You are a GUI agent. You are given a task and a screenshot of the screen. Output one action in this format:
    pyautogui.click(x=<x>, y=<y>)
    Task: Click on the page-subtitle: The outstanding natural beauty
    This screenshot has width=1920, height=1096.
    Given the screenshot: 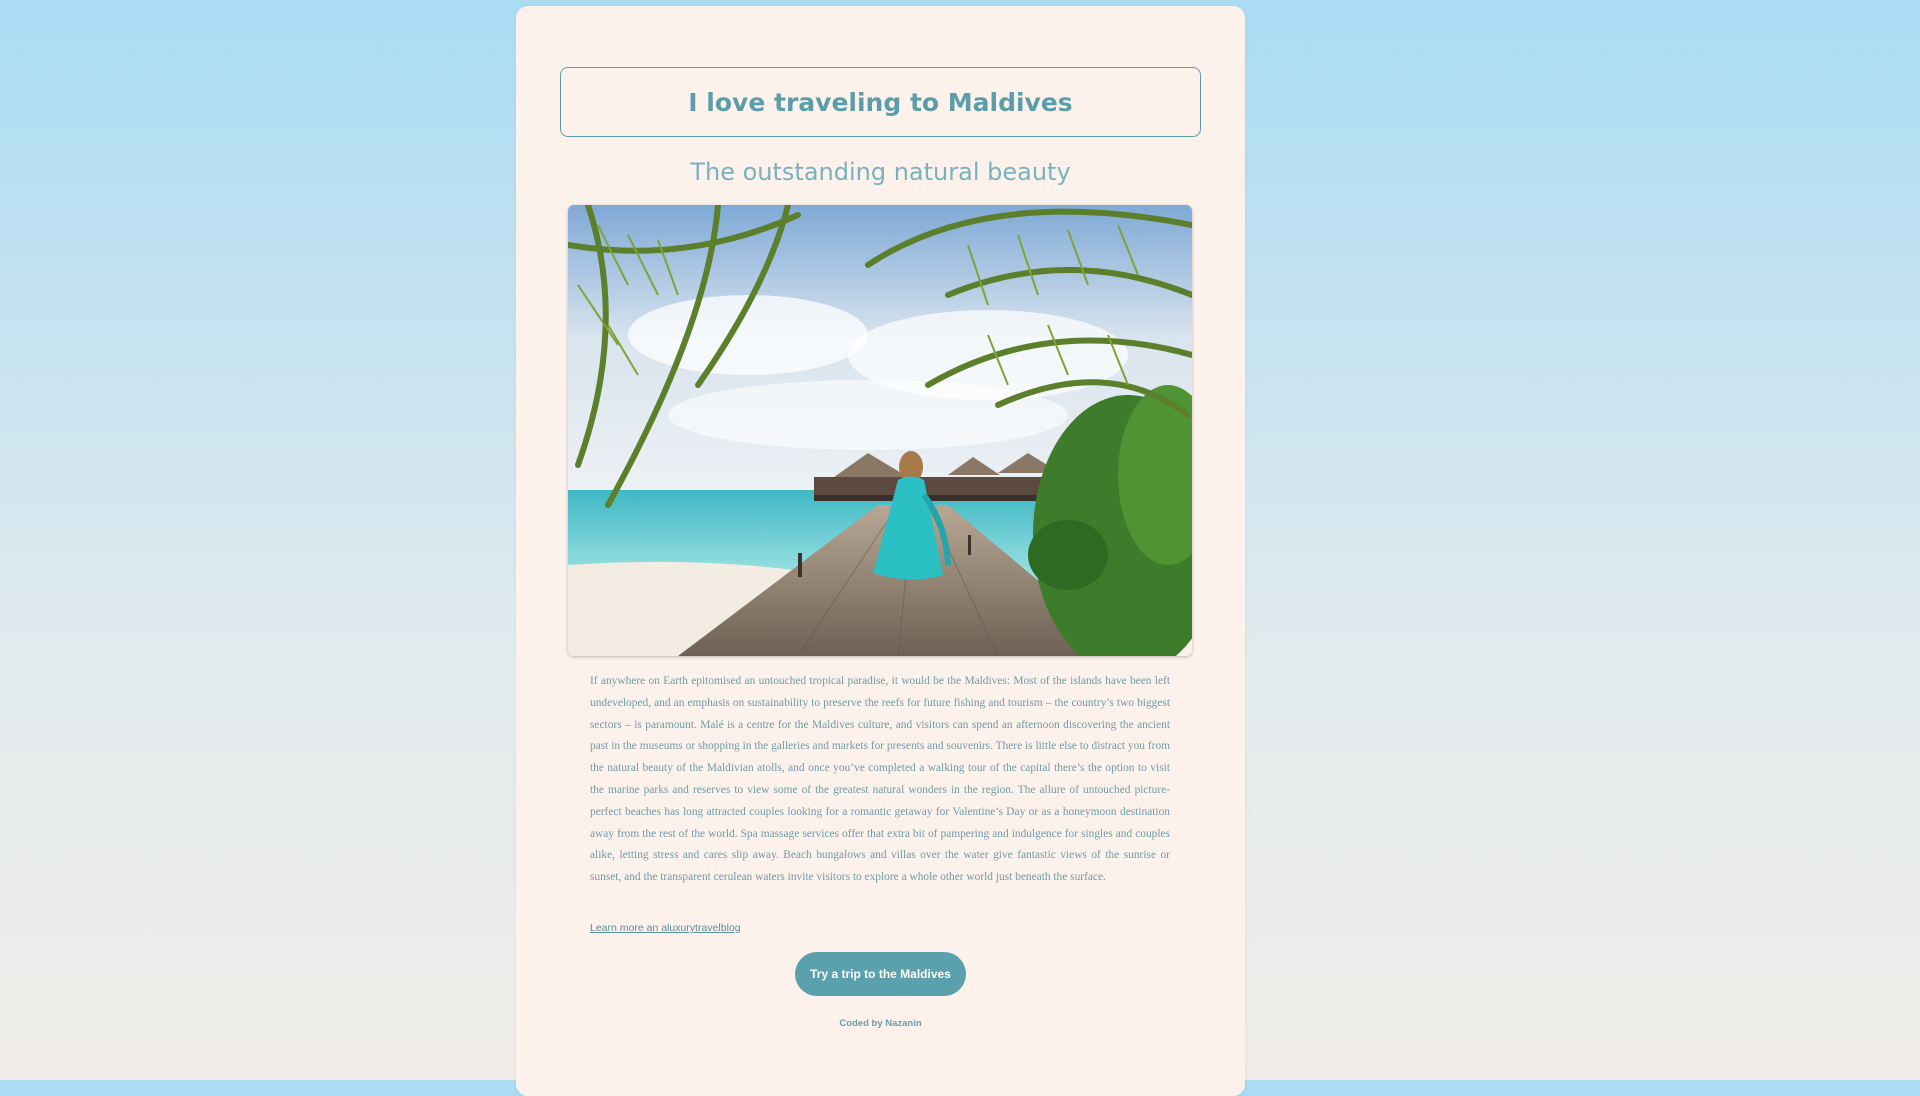 What is the action you would take?
    pyautogui.click(x=880, y=172)
    